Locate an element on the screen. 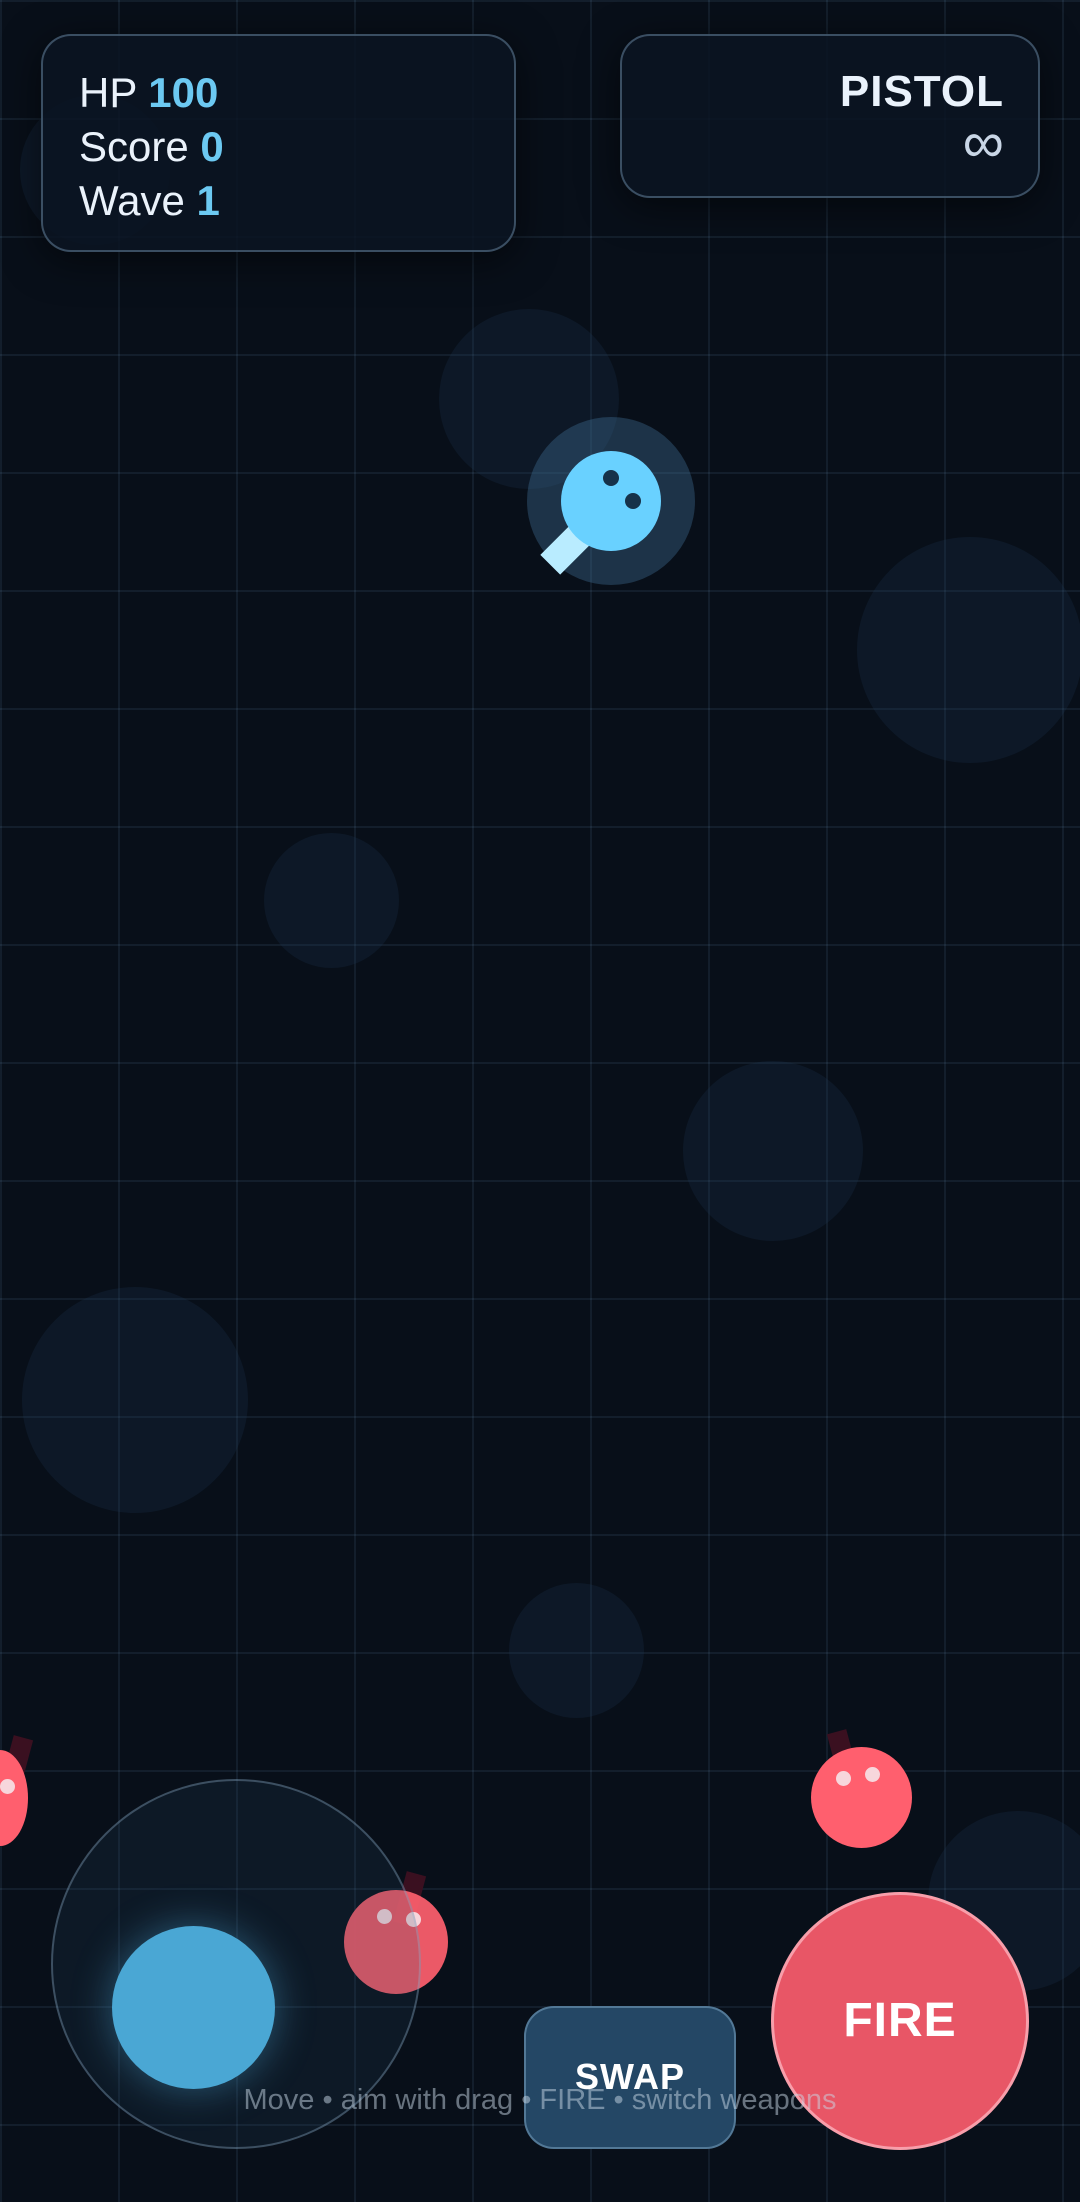 The width and height of the screenshot is (1080, 2202). ammo-infinite-icon: ∞ is located at coordinates (983, 142).